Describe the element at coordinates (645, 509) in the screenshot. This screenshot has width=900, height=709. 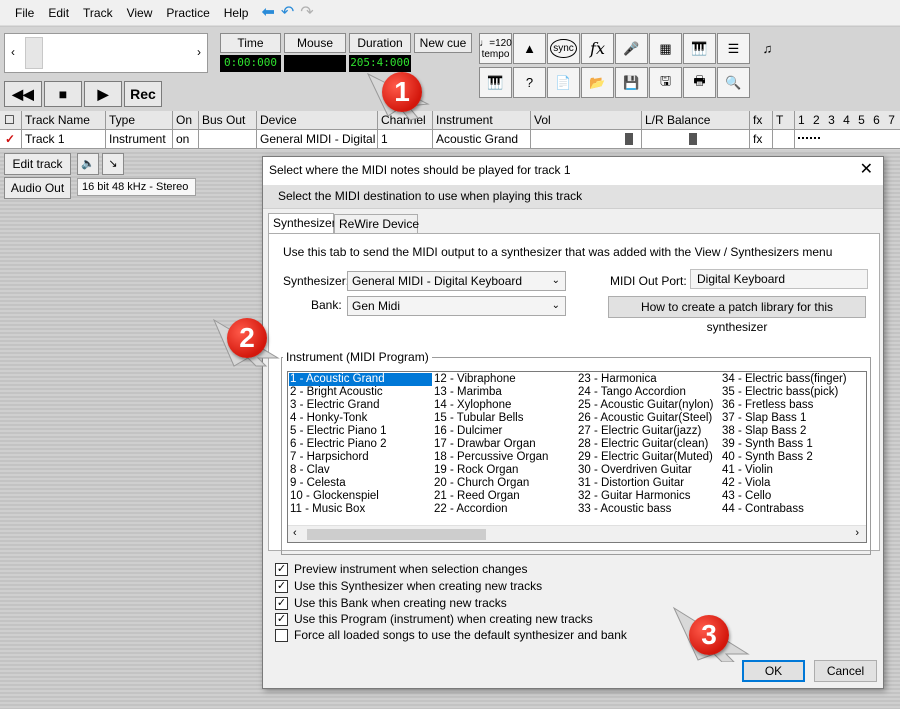
I see `list-item: 33 - Acoustic bass` at that location.